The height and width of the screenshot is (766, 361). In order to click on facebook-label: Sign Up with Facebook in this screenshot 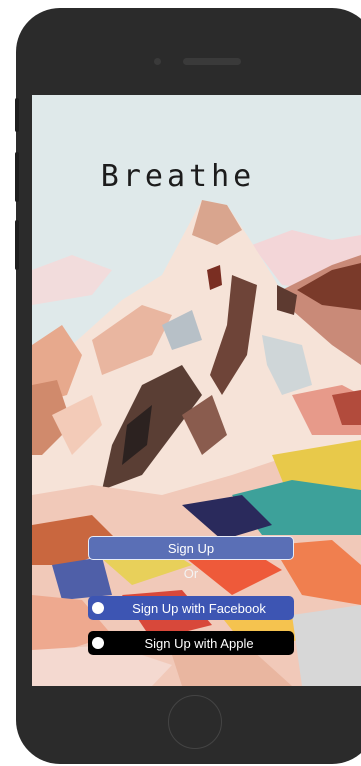, I will do `click(199, 608)`.